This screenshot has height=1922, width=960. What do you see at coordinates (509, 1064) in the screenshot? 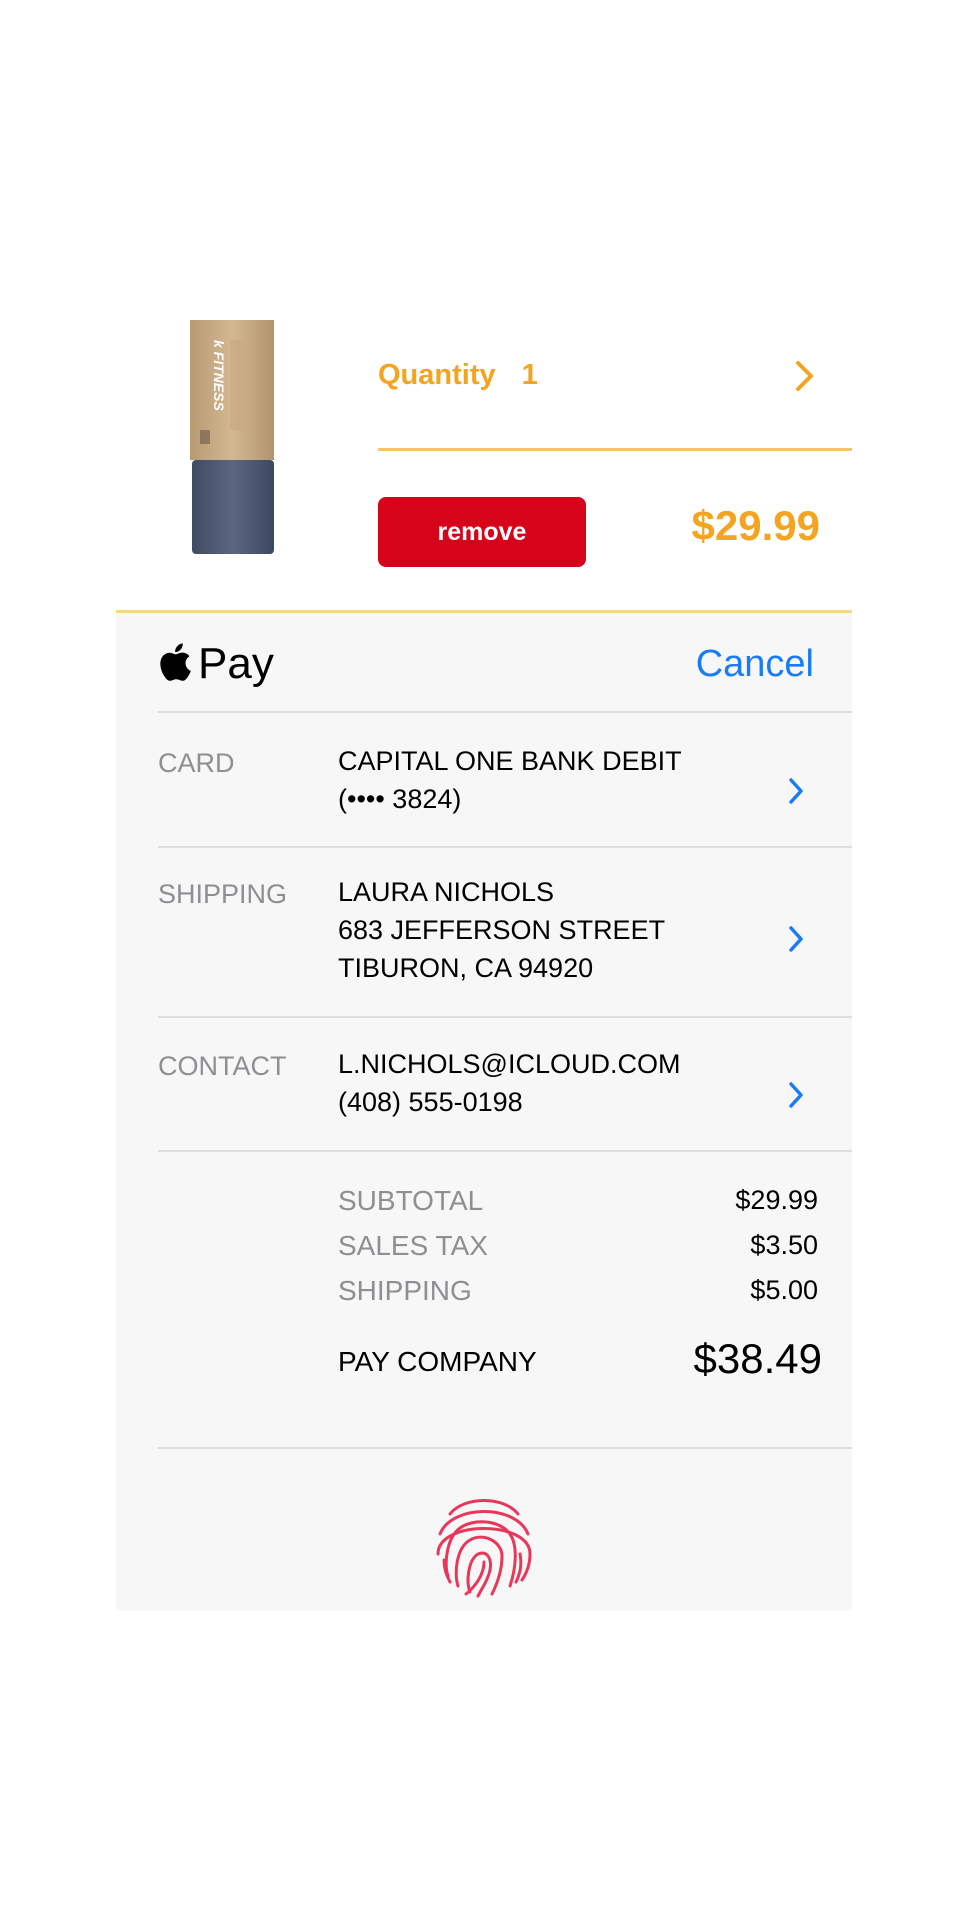
I see `contact-email: L.NICHOLS@ICLOUD.COM` at bounding box center [509, 1064].